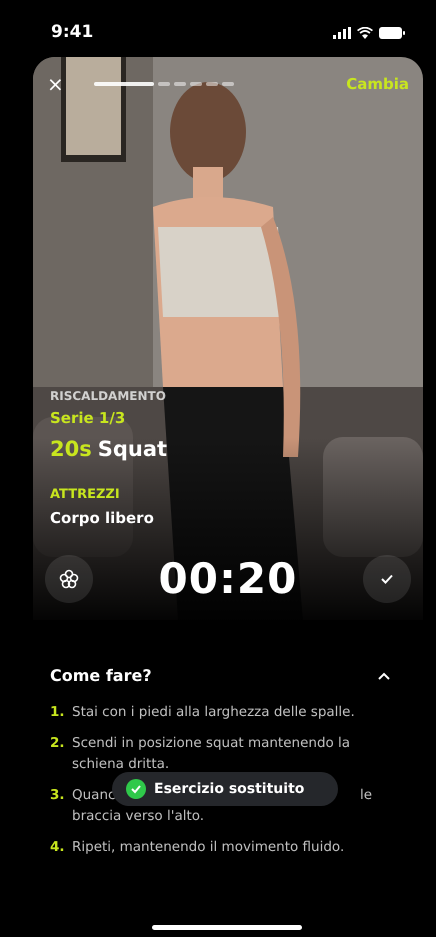 This screenshot has height=937, width=436. What do you see at coordinates (85, 495) in the screenshot?
I see `equipment-label: ATTREZZI` at bounding box center [85, 495].